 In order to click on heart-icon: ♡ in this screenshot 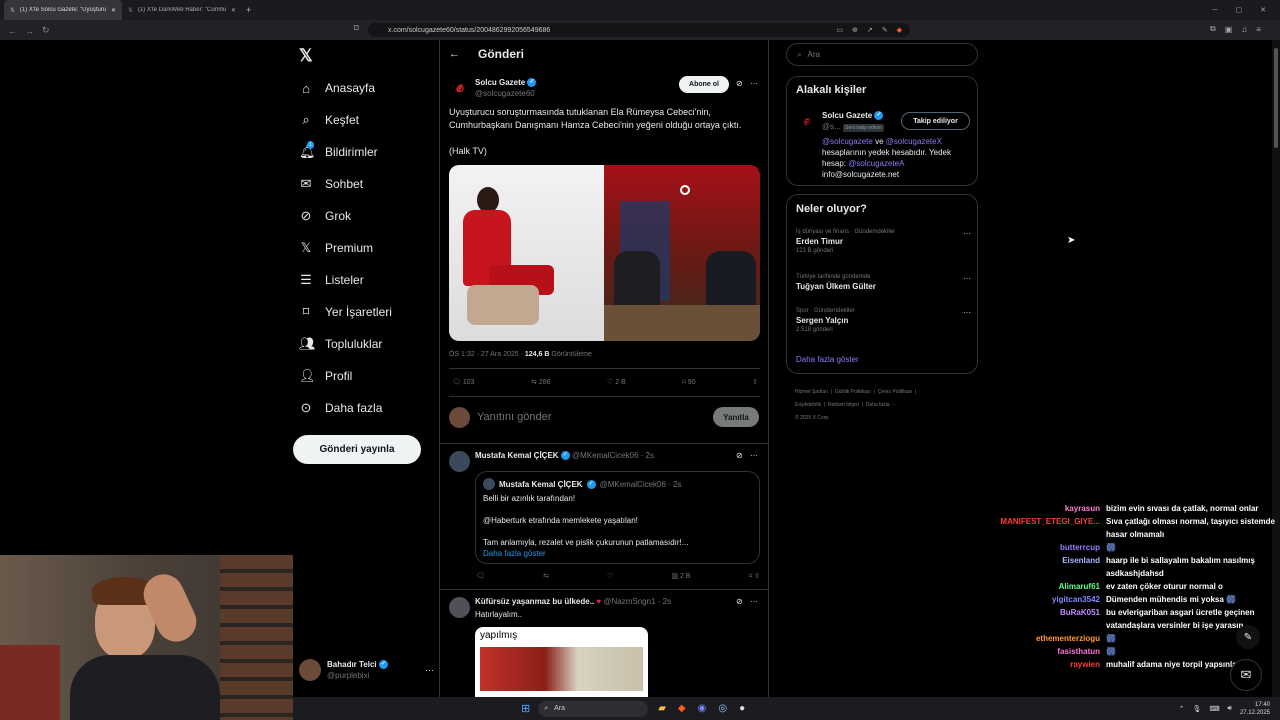, I will do `click(610, 576)`.